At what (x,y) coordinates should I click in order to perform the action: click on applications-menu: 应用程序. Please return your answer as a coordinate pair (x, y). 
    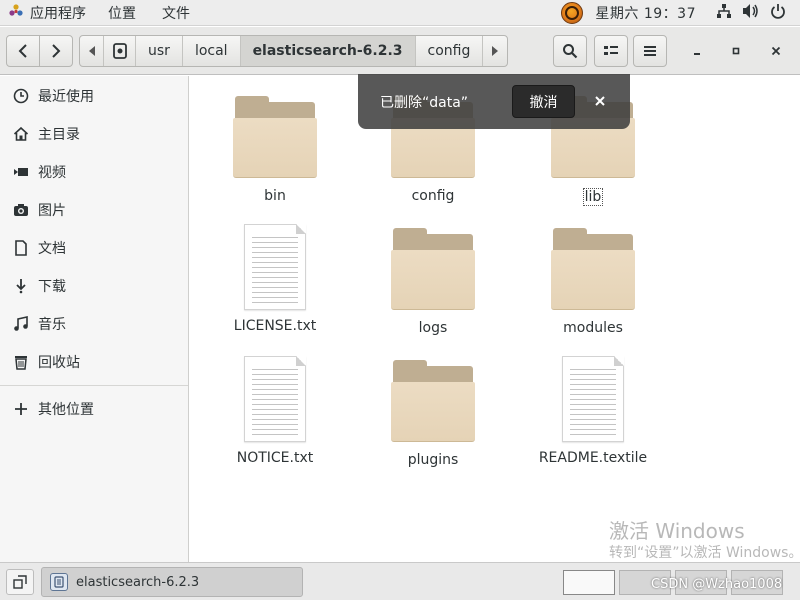
    Looking at the image, I should click on (47, 13).